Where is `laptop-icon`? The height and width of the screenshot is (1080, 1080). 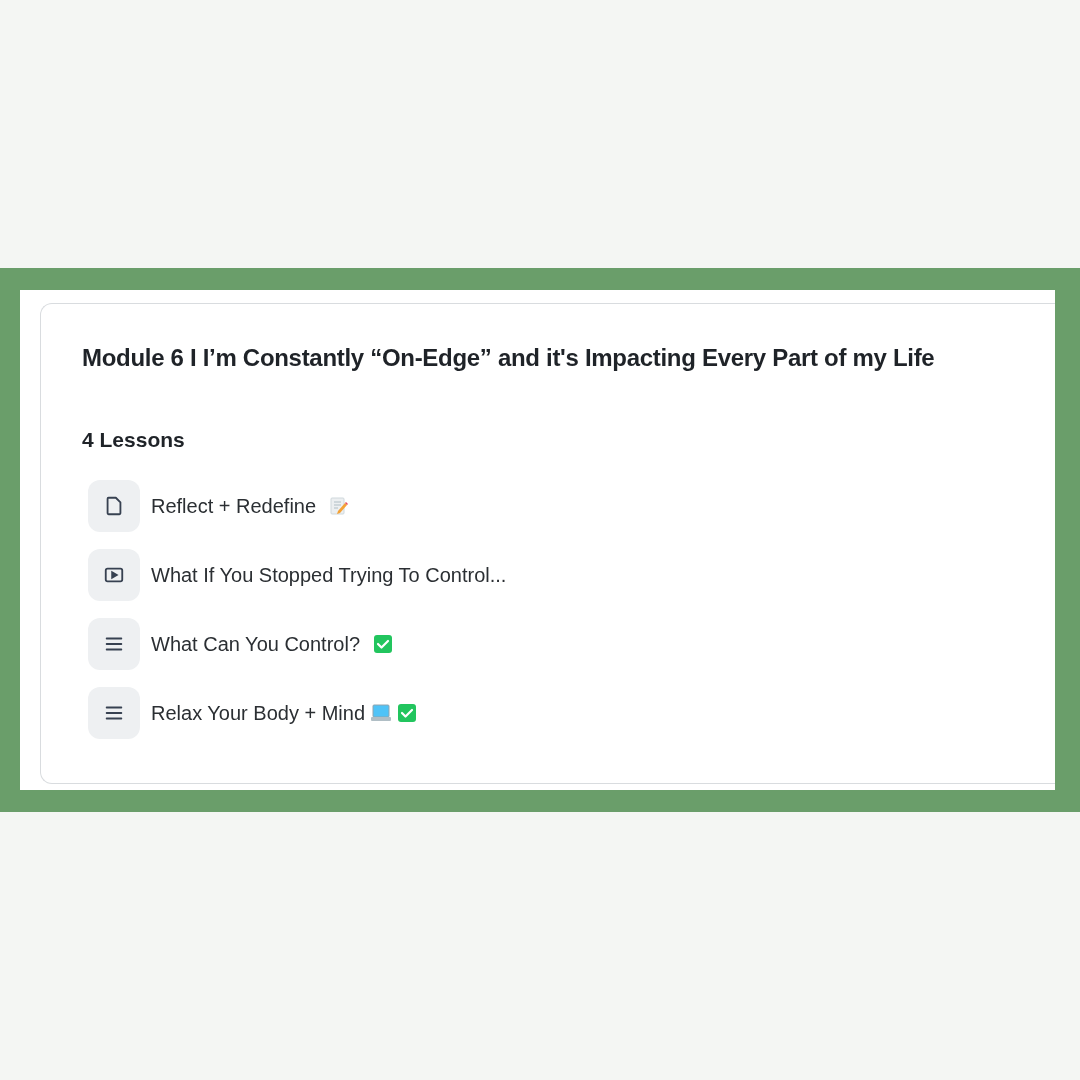
laptop-icon is located at coordinates (381, 712).